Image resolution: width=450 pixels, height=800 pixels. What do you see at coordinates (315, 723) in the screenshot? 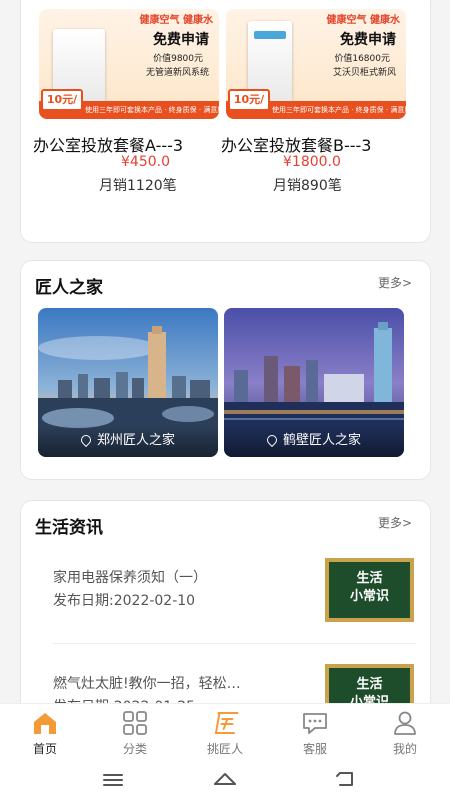
I see `customer-service-icon` at bounding box center [315, 723].